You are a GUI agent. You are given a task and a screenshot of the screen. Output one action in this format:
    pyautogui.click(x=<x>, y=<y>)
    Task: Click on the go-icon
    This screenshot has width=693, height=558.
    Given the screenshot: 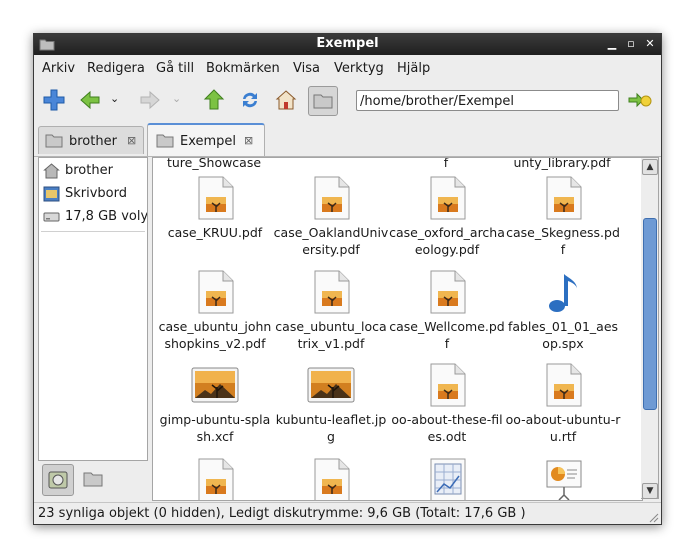 What is the action you would take?
    pyautogui.click(x=640, y=100)
    